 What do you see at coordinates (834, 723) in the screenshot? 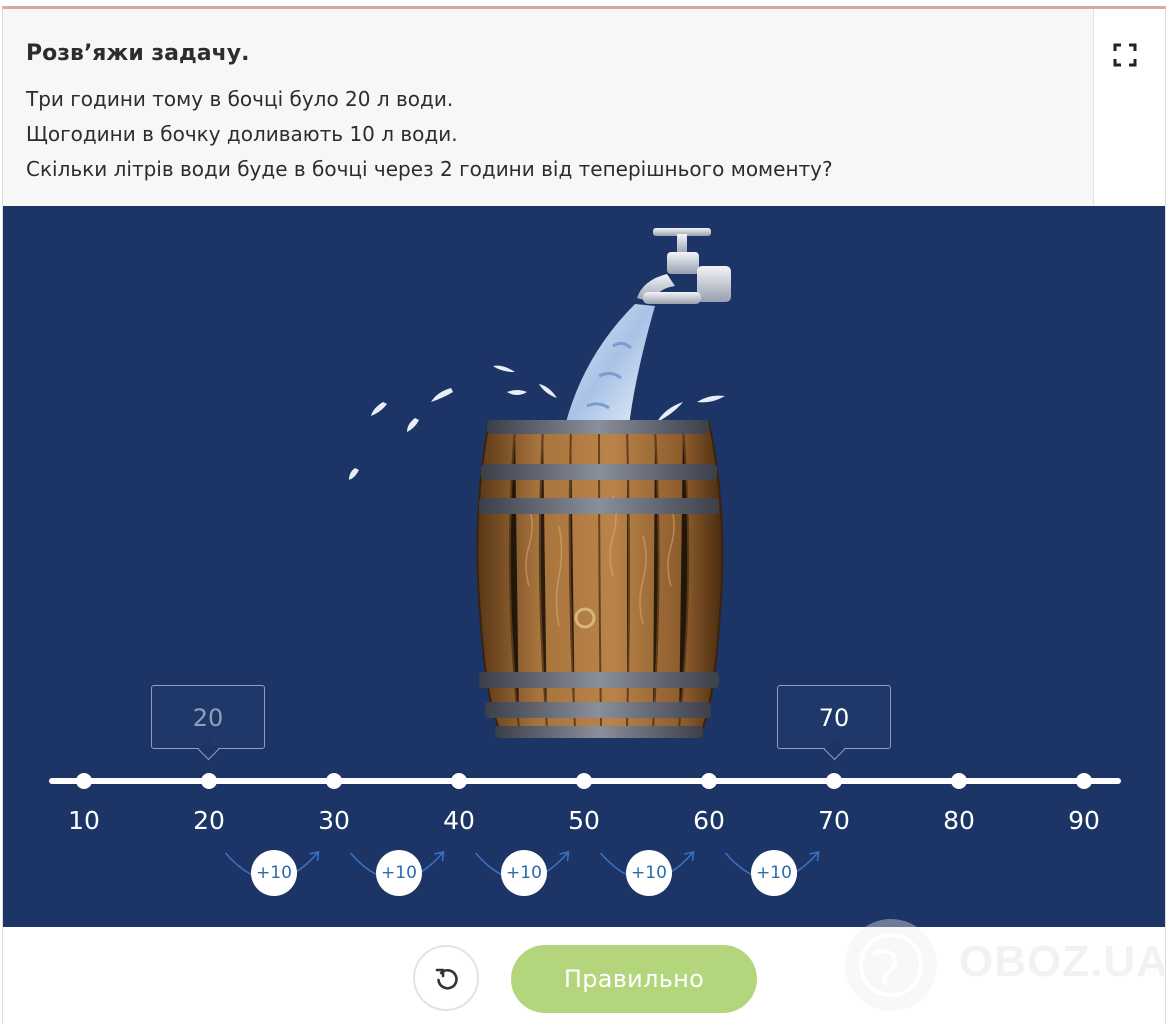
I see `answer-callout-end: 70` at bounding box center [834, 723].